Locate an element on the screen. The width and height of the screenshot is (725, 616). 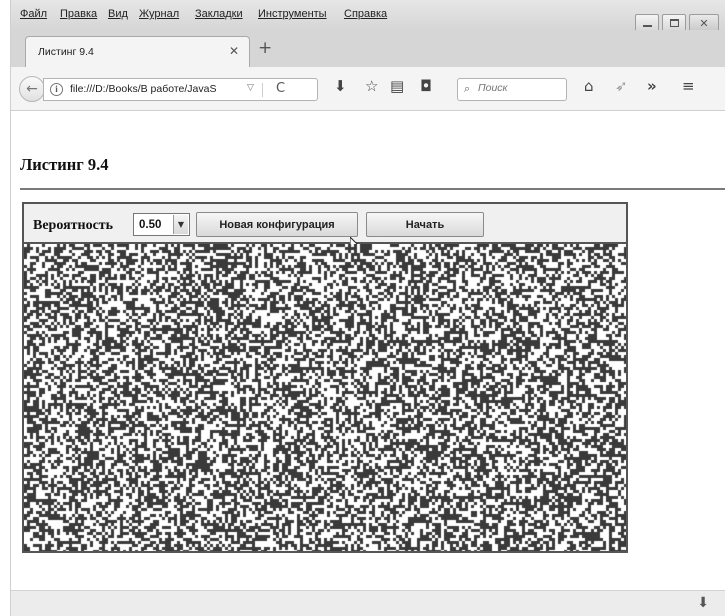
url-text: file:///D:/Books/В работе/JavaS is located at coordinates (155, 89).